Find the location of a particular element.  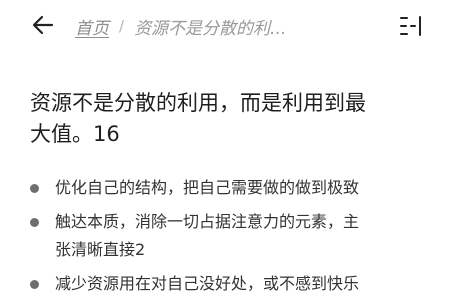

article-title-line: 大值。16 is located at coordinates (75, 134).